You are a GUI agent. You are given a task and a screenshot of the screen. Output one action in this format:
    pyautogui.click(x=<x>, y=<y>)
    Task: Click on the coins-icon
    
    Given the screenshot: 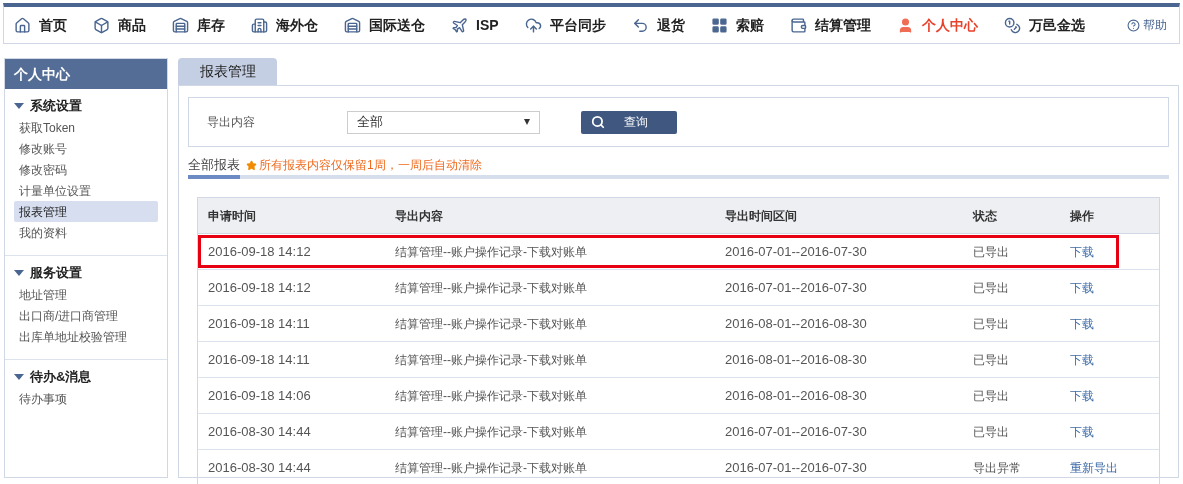 What is the action you would take?
    pyautogui.click(x=1012, y=25)
    